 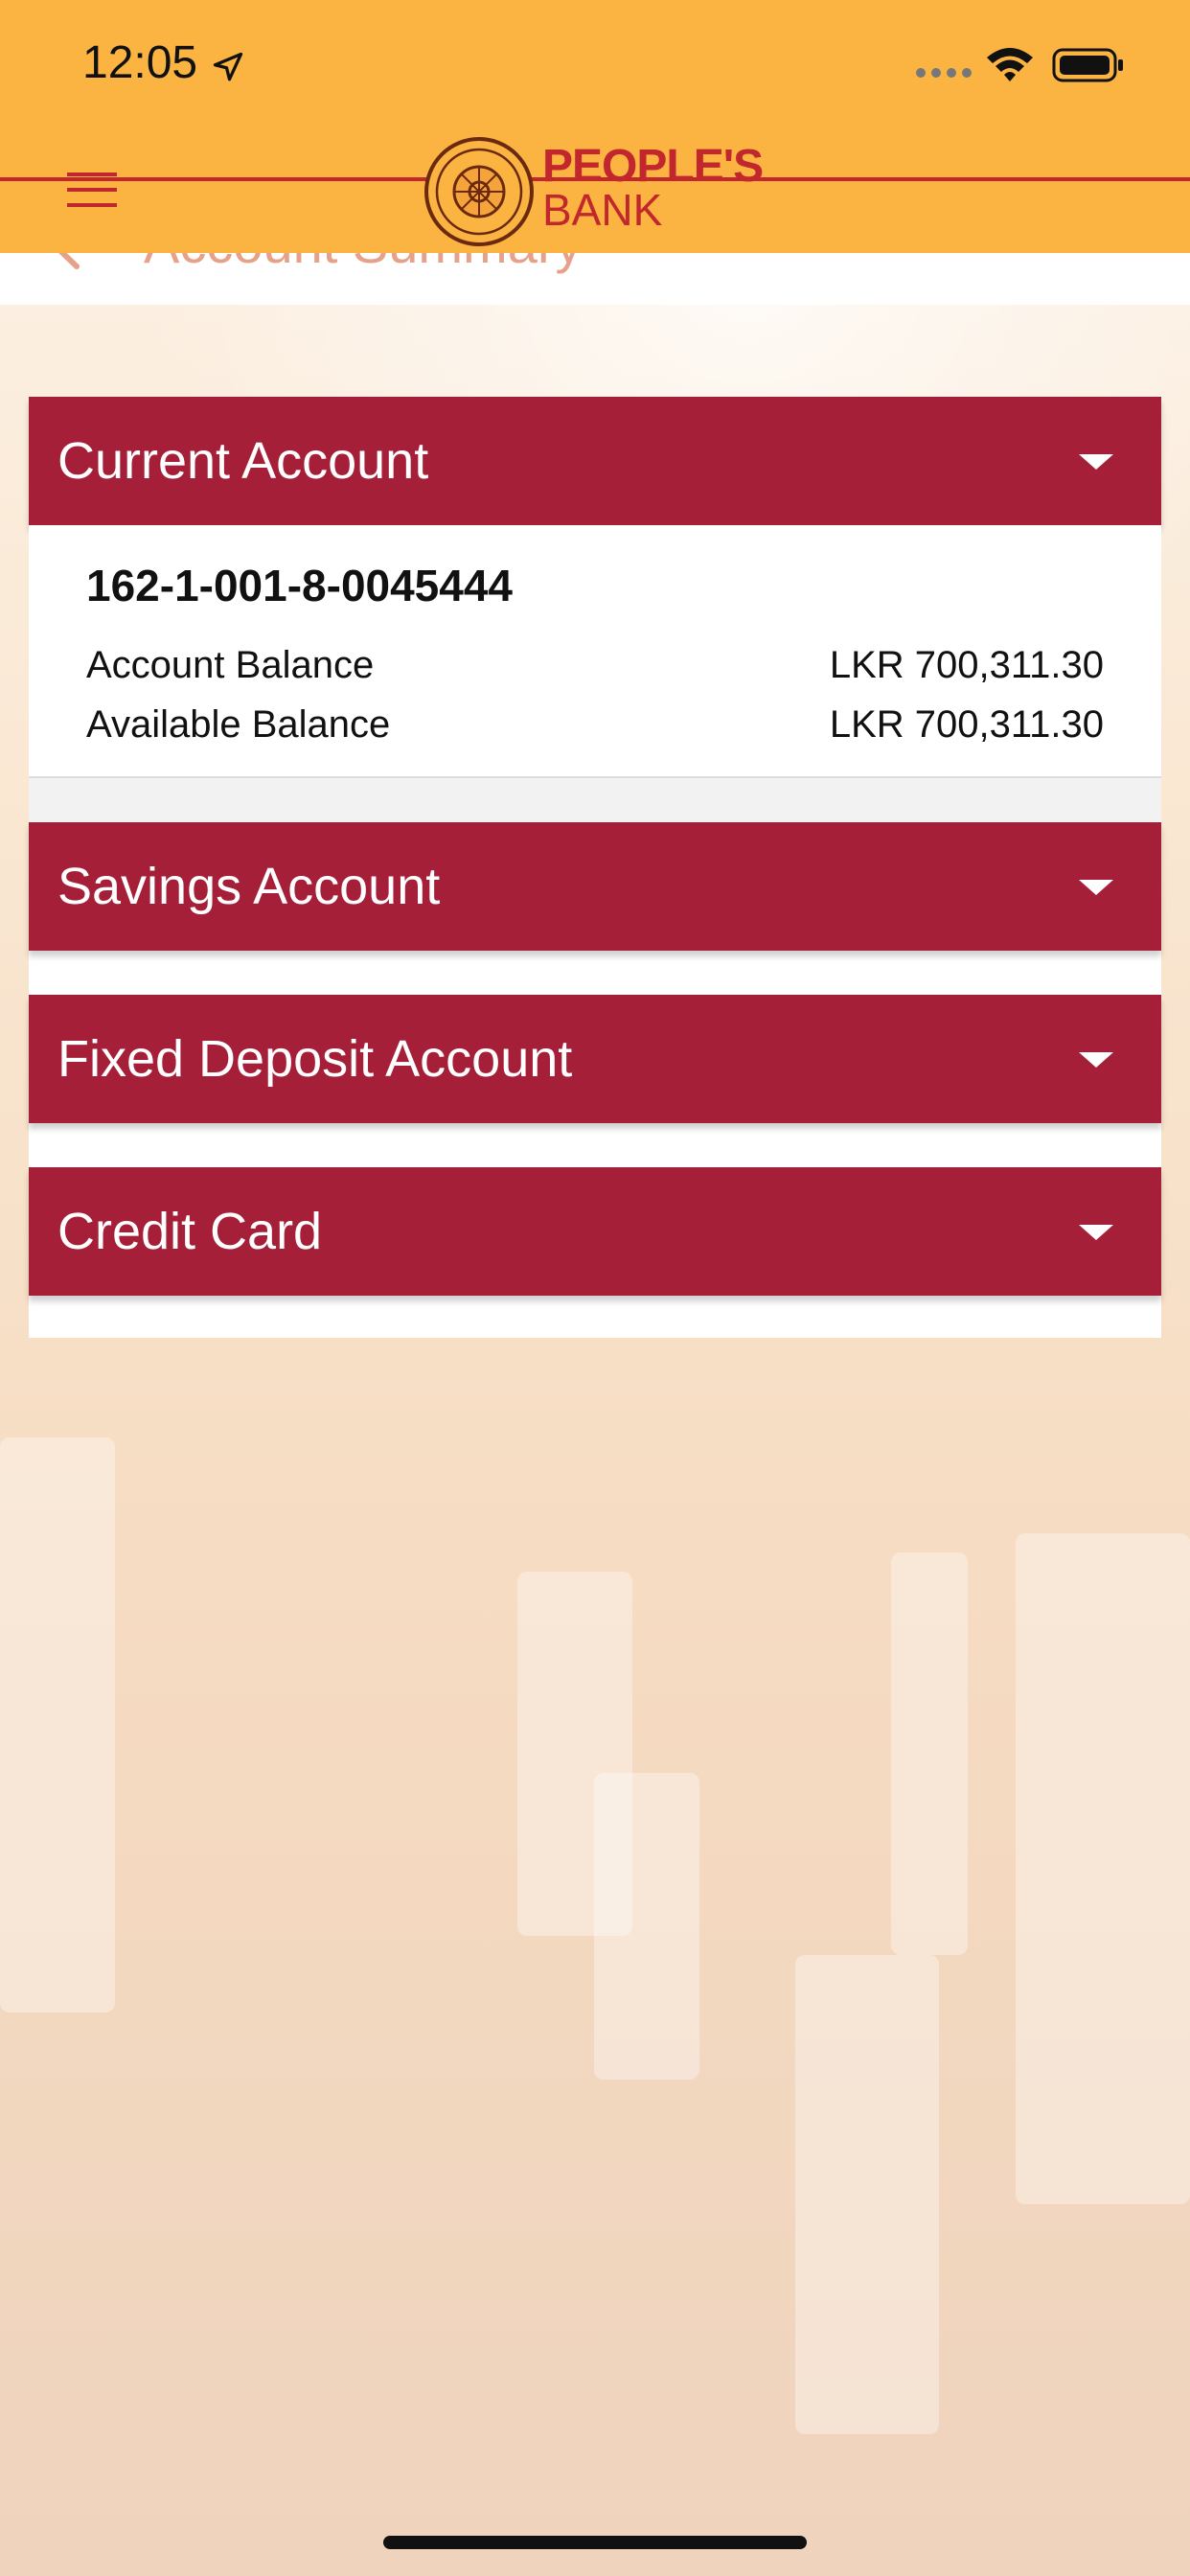 I want to click on account-balance-value: LKR 700,311.30, so click(x=967, y=665).